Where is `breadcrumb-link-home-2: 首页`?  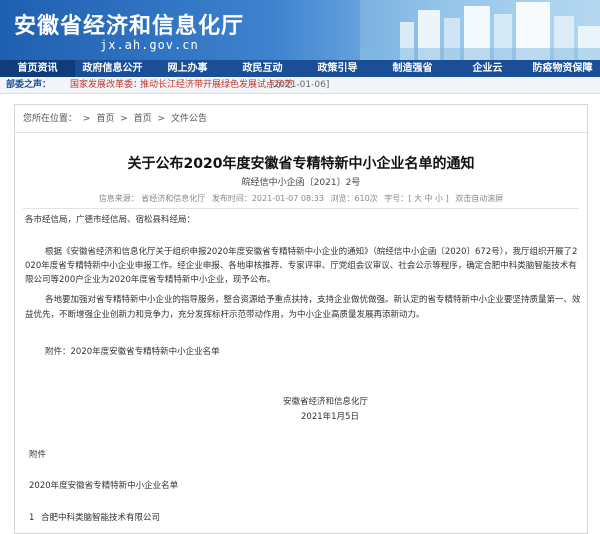
breadcrumb-link-home-2: 首页 is located at coordinates (143, 119).